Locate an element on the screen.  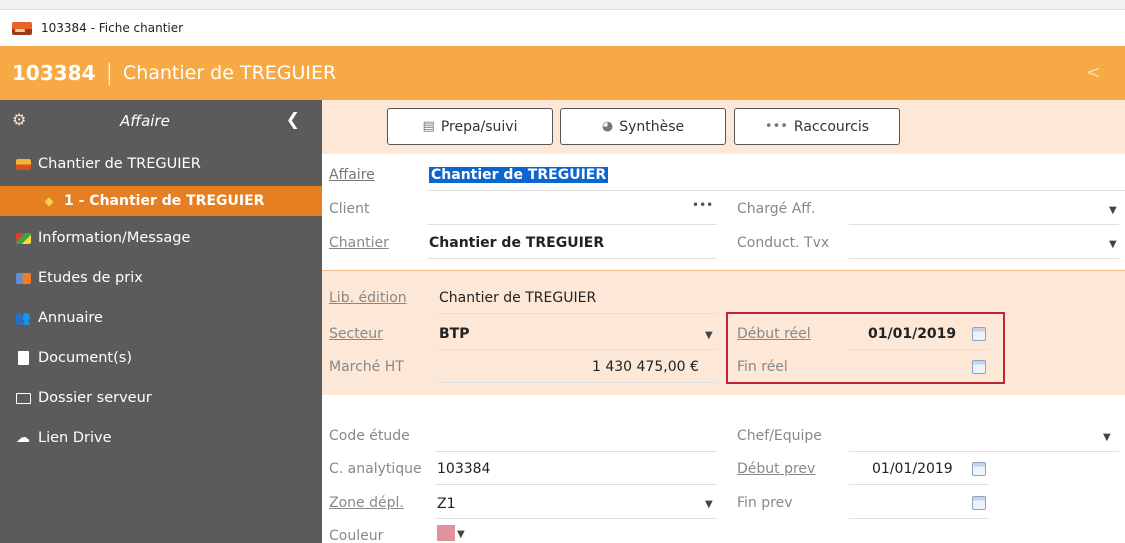
charge-aff-dropdown-icon: ▼ is located at coordinates (1113, 210).